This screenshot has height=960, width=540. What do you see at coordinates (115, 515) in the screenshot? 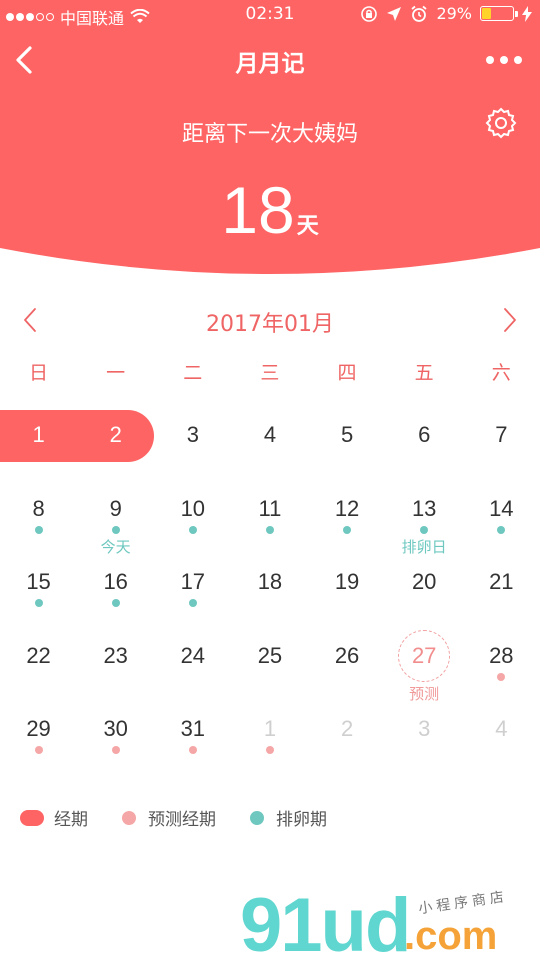
I see `calendar-day: 9 今天` at bounding box center [115, 515].